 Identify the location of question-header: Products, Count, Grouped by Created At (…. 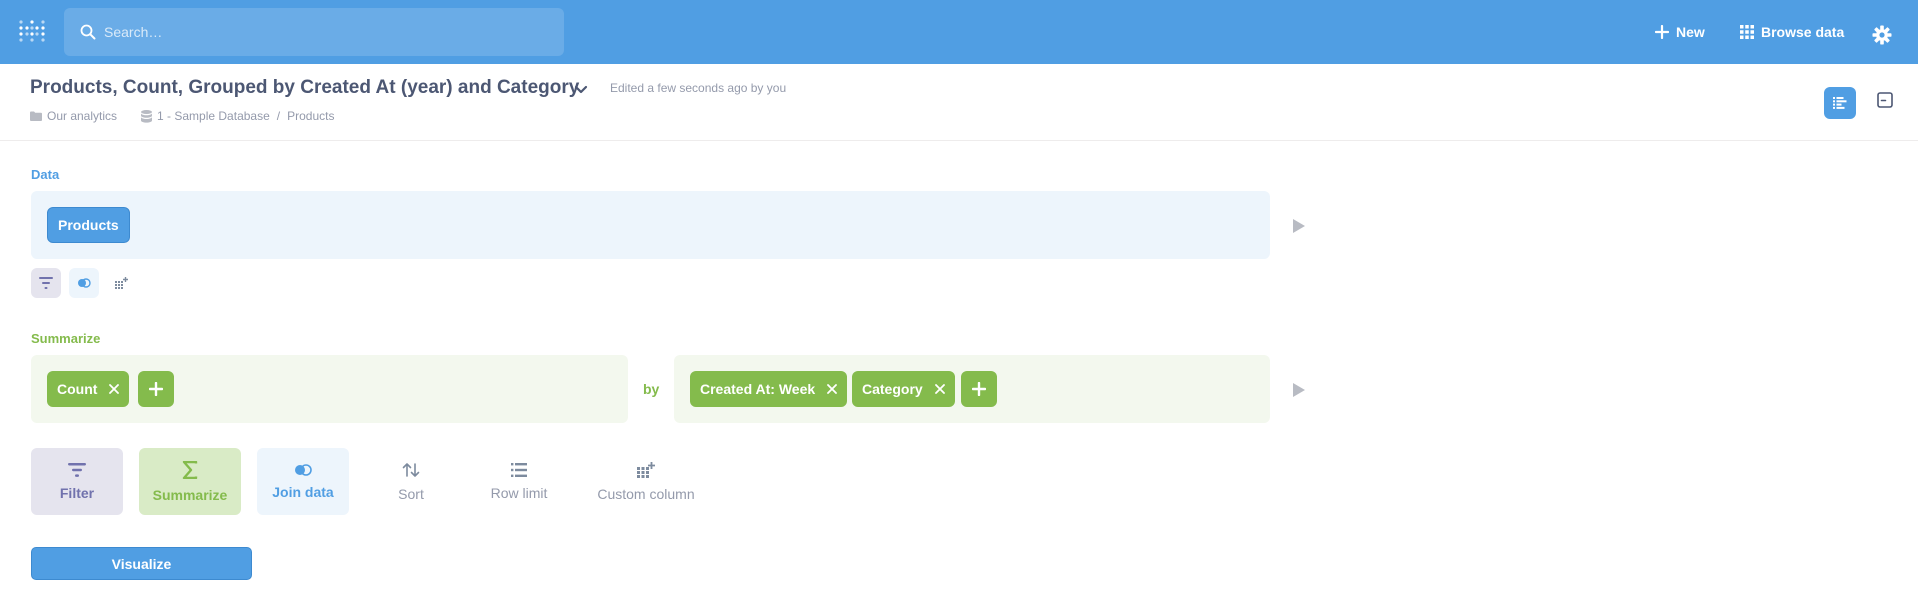
(959, 102).